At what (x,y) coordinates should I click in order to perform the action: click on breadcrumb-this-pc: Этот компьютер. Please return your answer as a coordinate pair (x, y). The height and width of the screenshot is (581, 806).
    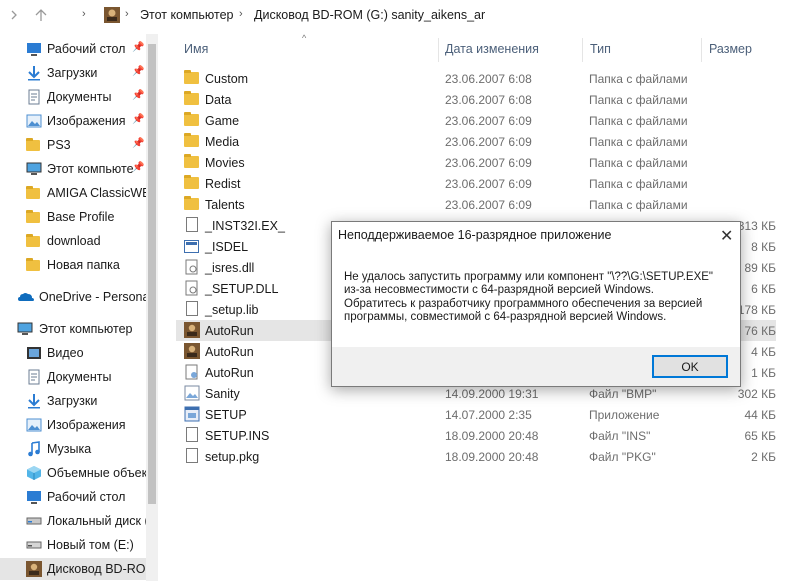
    Looking at the image, I should click on (186, 15).